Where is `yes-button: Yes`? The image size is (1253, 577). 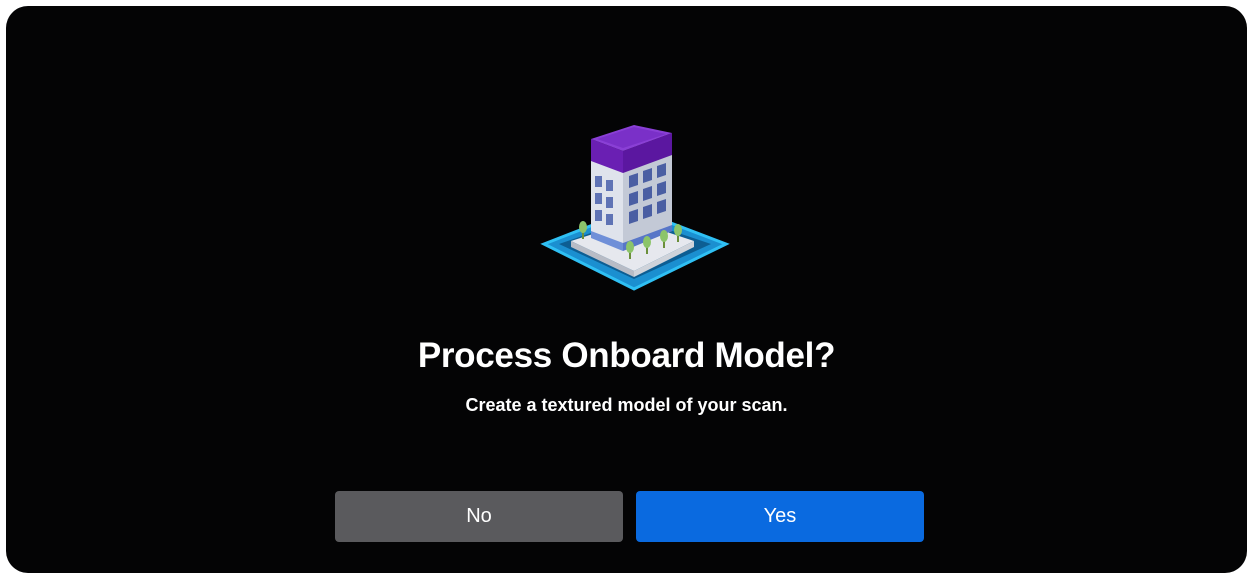
yes-button: Yes is located at coordinates (780, 516).